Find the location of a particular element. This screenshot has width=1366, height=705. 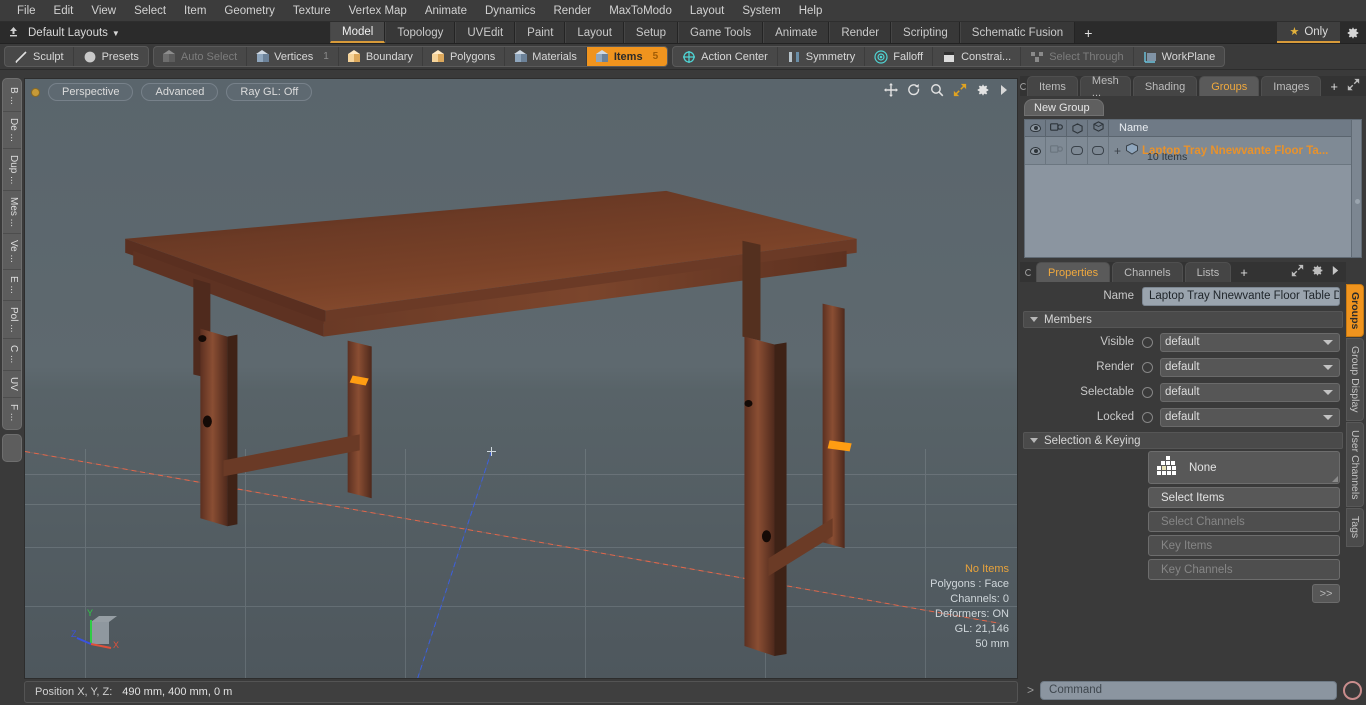

axis-gizmo: Y X Z is located at coordinates (97, 632).